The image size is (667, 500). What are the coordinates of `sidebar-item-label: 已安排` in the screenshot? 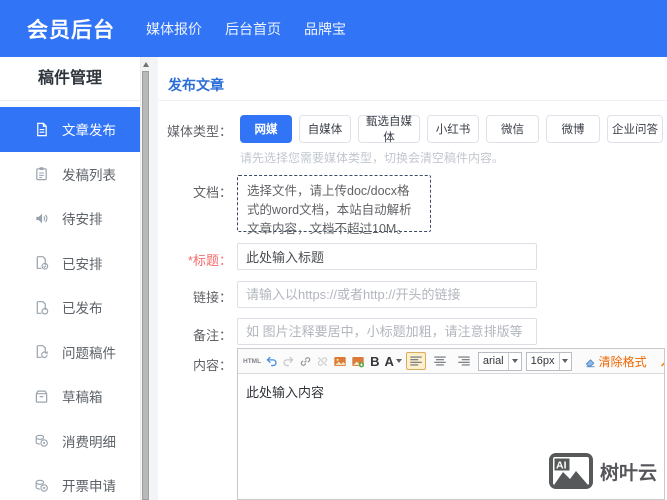 It's located at (82, 264).